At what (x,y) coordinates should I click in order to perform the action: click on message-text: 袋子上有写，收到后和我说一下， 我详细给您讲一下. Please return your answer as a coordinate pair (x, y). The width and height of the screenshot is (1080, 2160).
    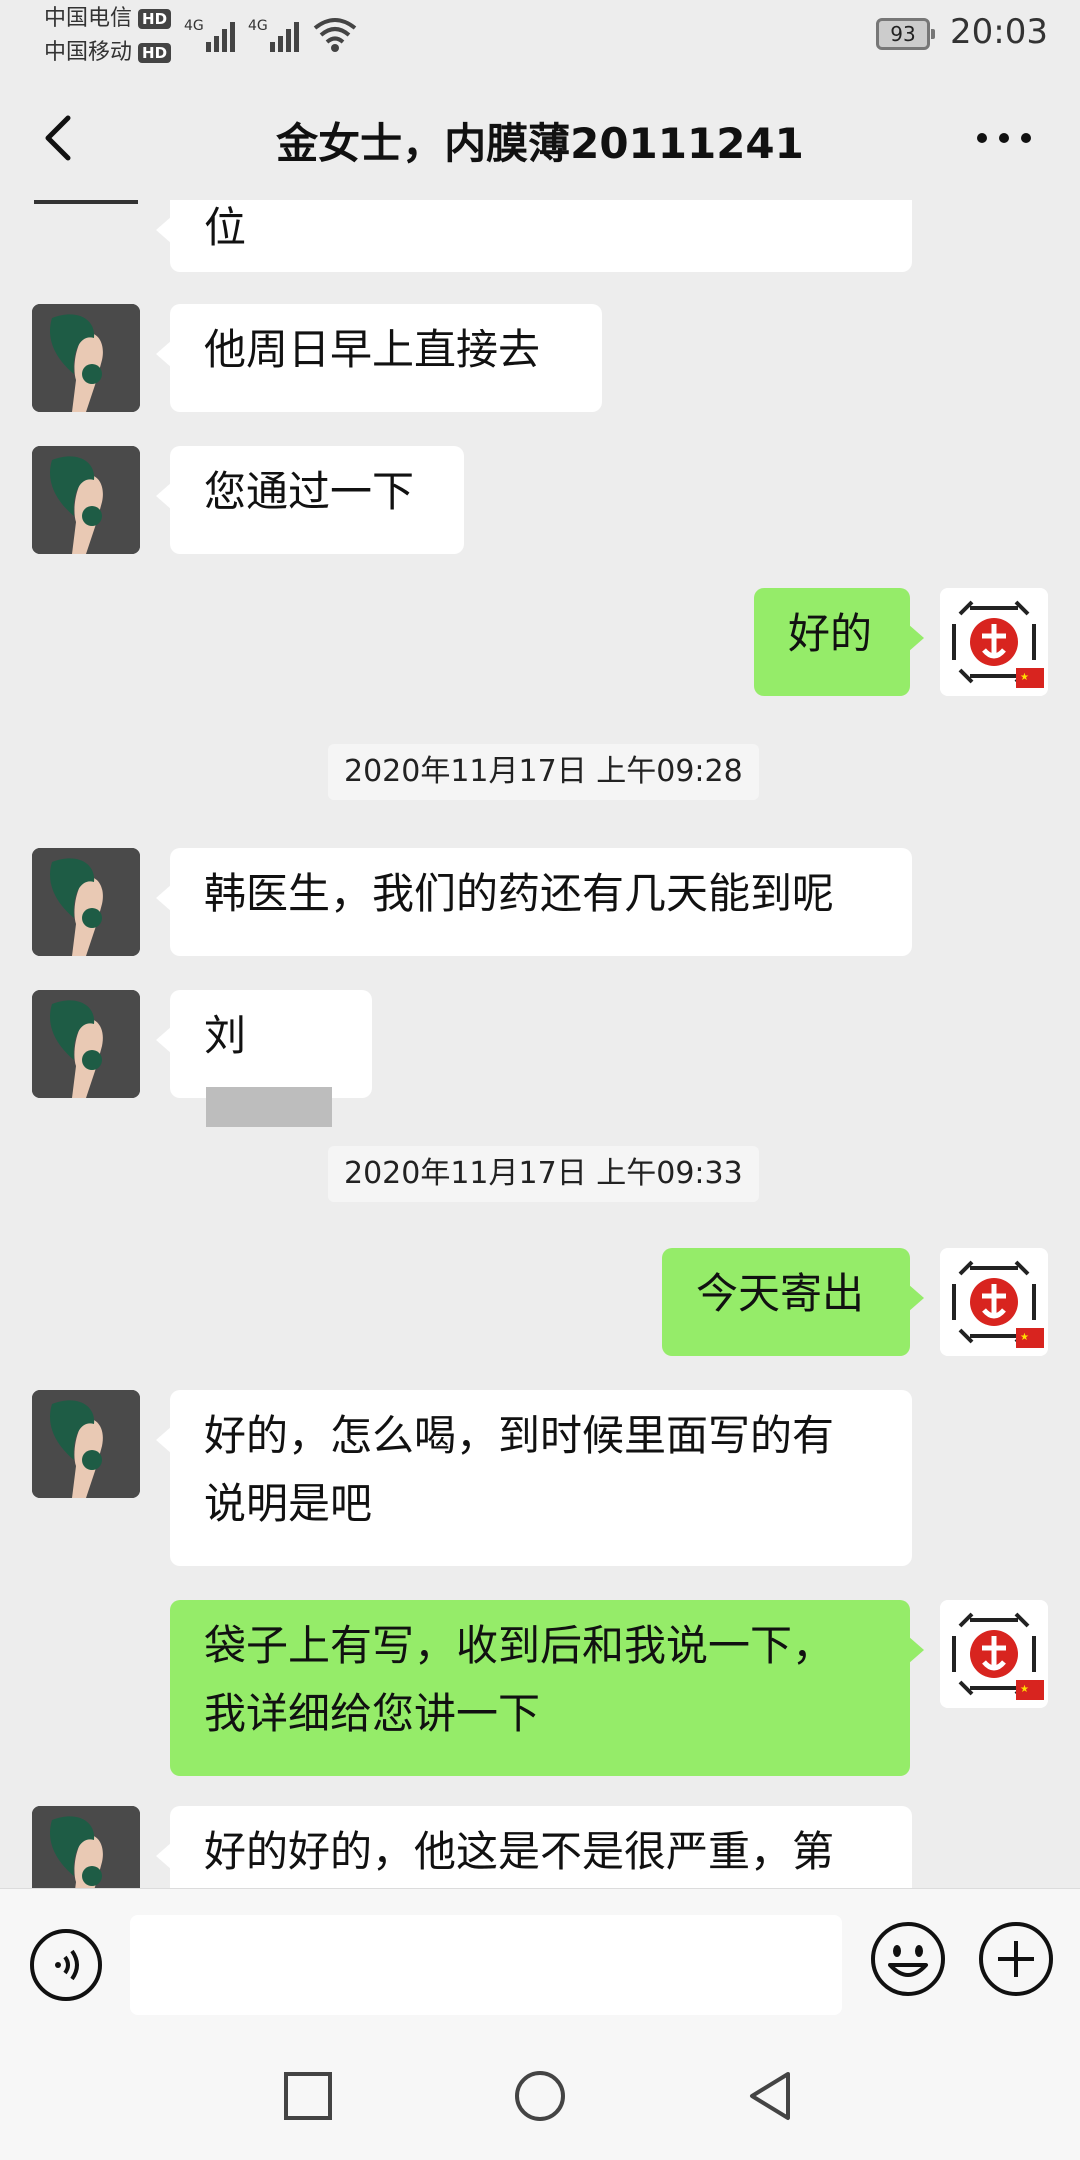
    Looking at the image, I should click on (519, 1679).